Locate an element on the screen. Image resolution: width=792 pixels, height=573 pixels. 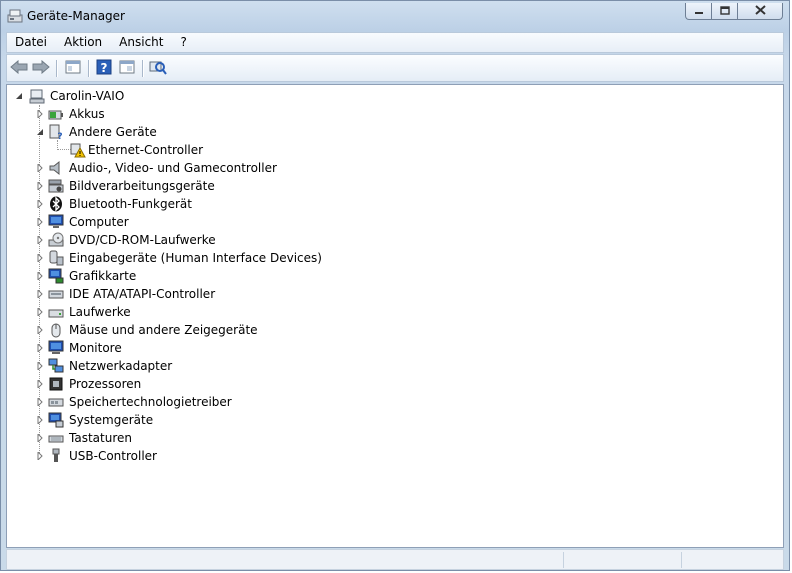
tree-category-bluetooth: Bluetooth-Funkgerät is located at coordinates (387, 204).